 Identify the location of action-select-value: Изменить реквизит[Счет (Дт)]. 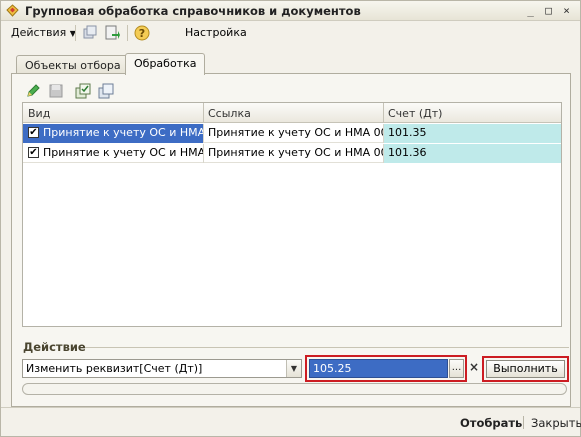
(114, 368).